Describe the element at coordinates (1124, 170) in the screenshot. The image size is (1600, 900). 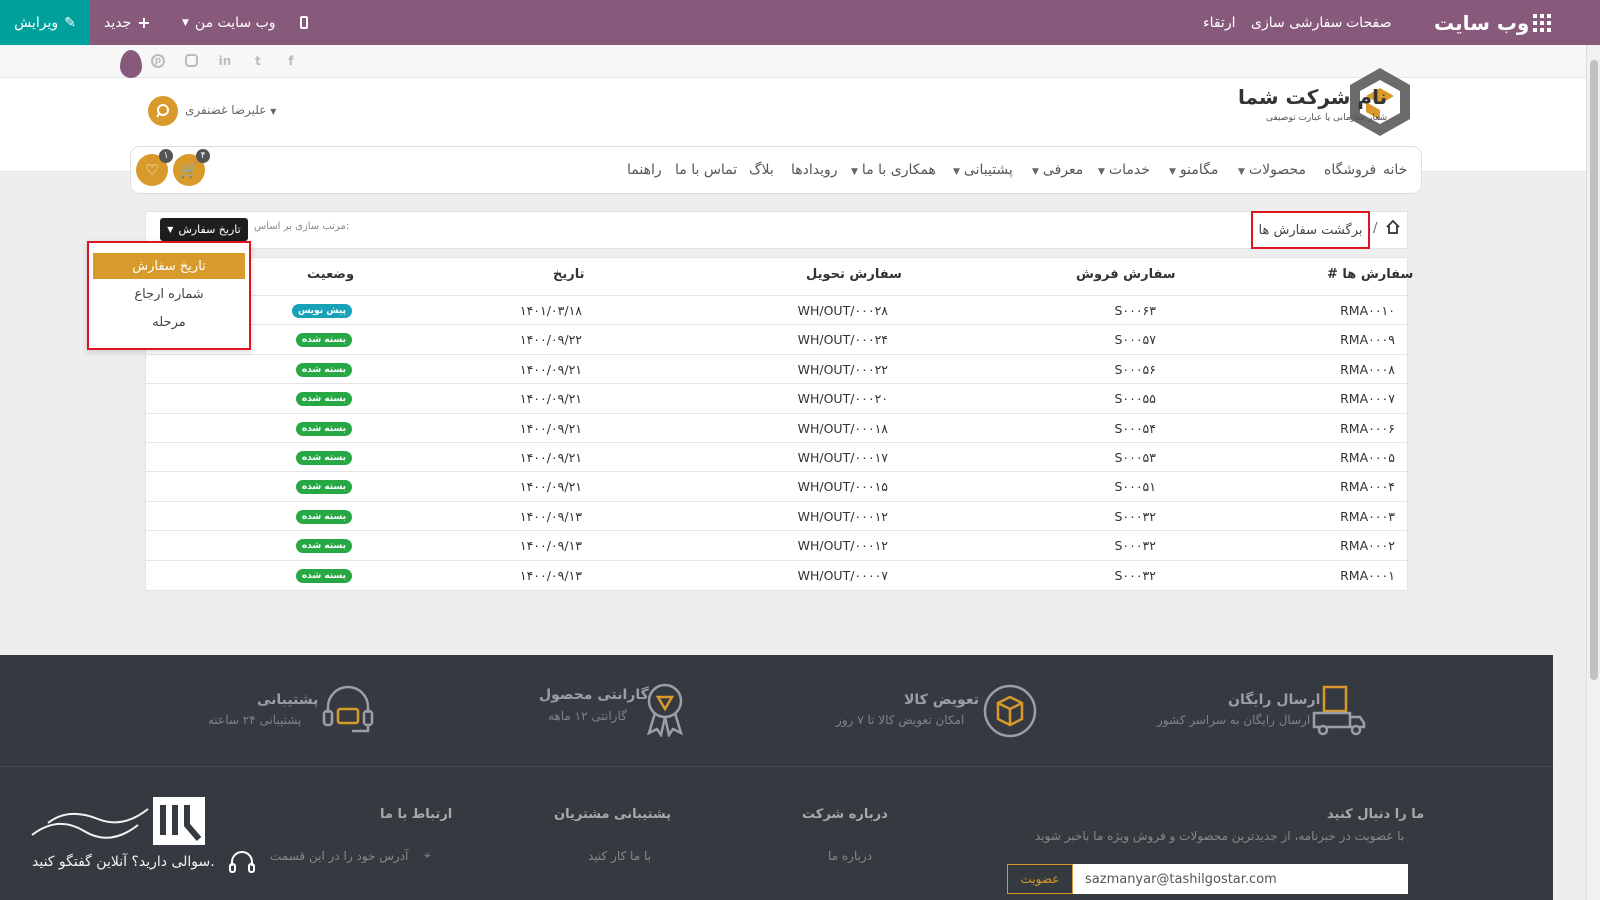
I see `nav-item-services: ▼ خدمات` at that location.